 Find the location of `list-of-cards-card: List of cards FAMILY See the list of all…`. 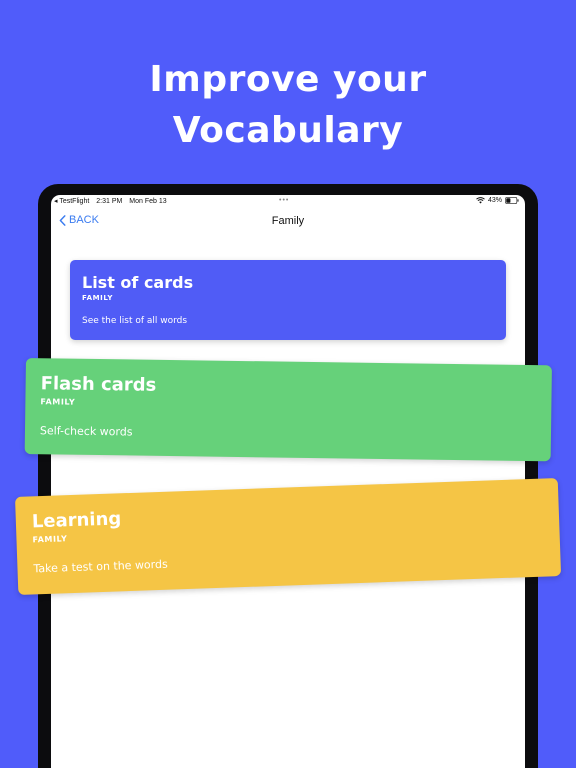

list-of-cards-card: List of cards FAMILY See the list of all… is located at coordinates (288, 300).